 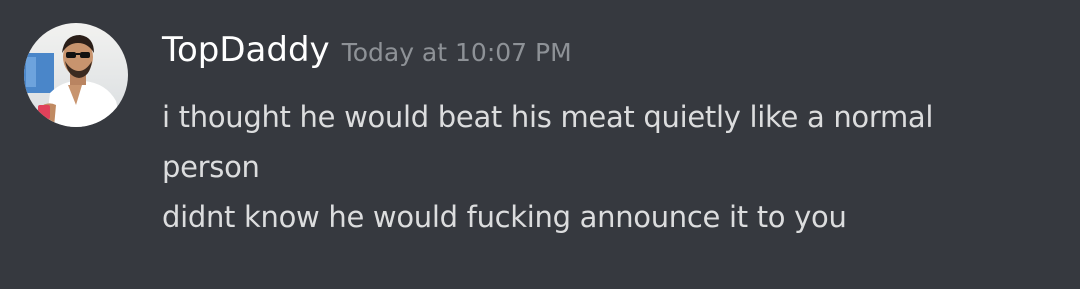 What do you see at coordinates (211, 167) in the screenshot?
I see `message-line: person` at bounding box center [211, 167].